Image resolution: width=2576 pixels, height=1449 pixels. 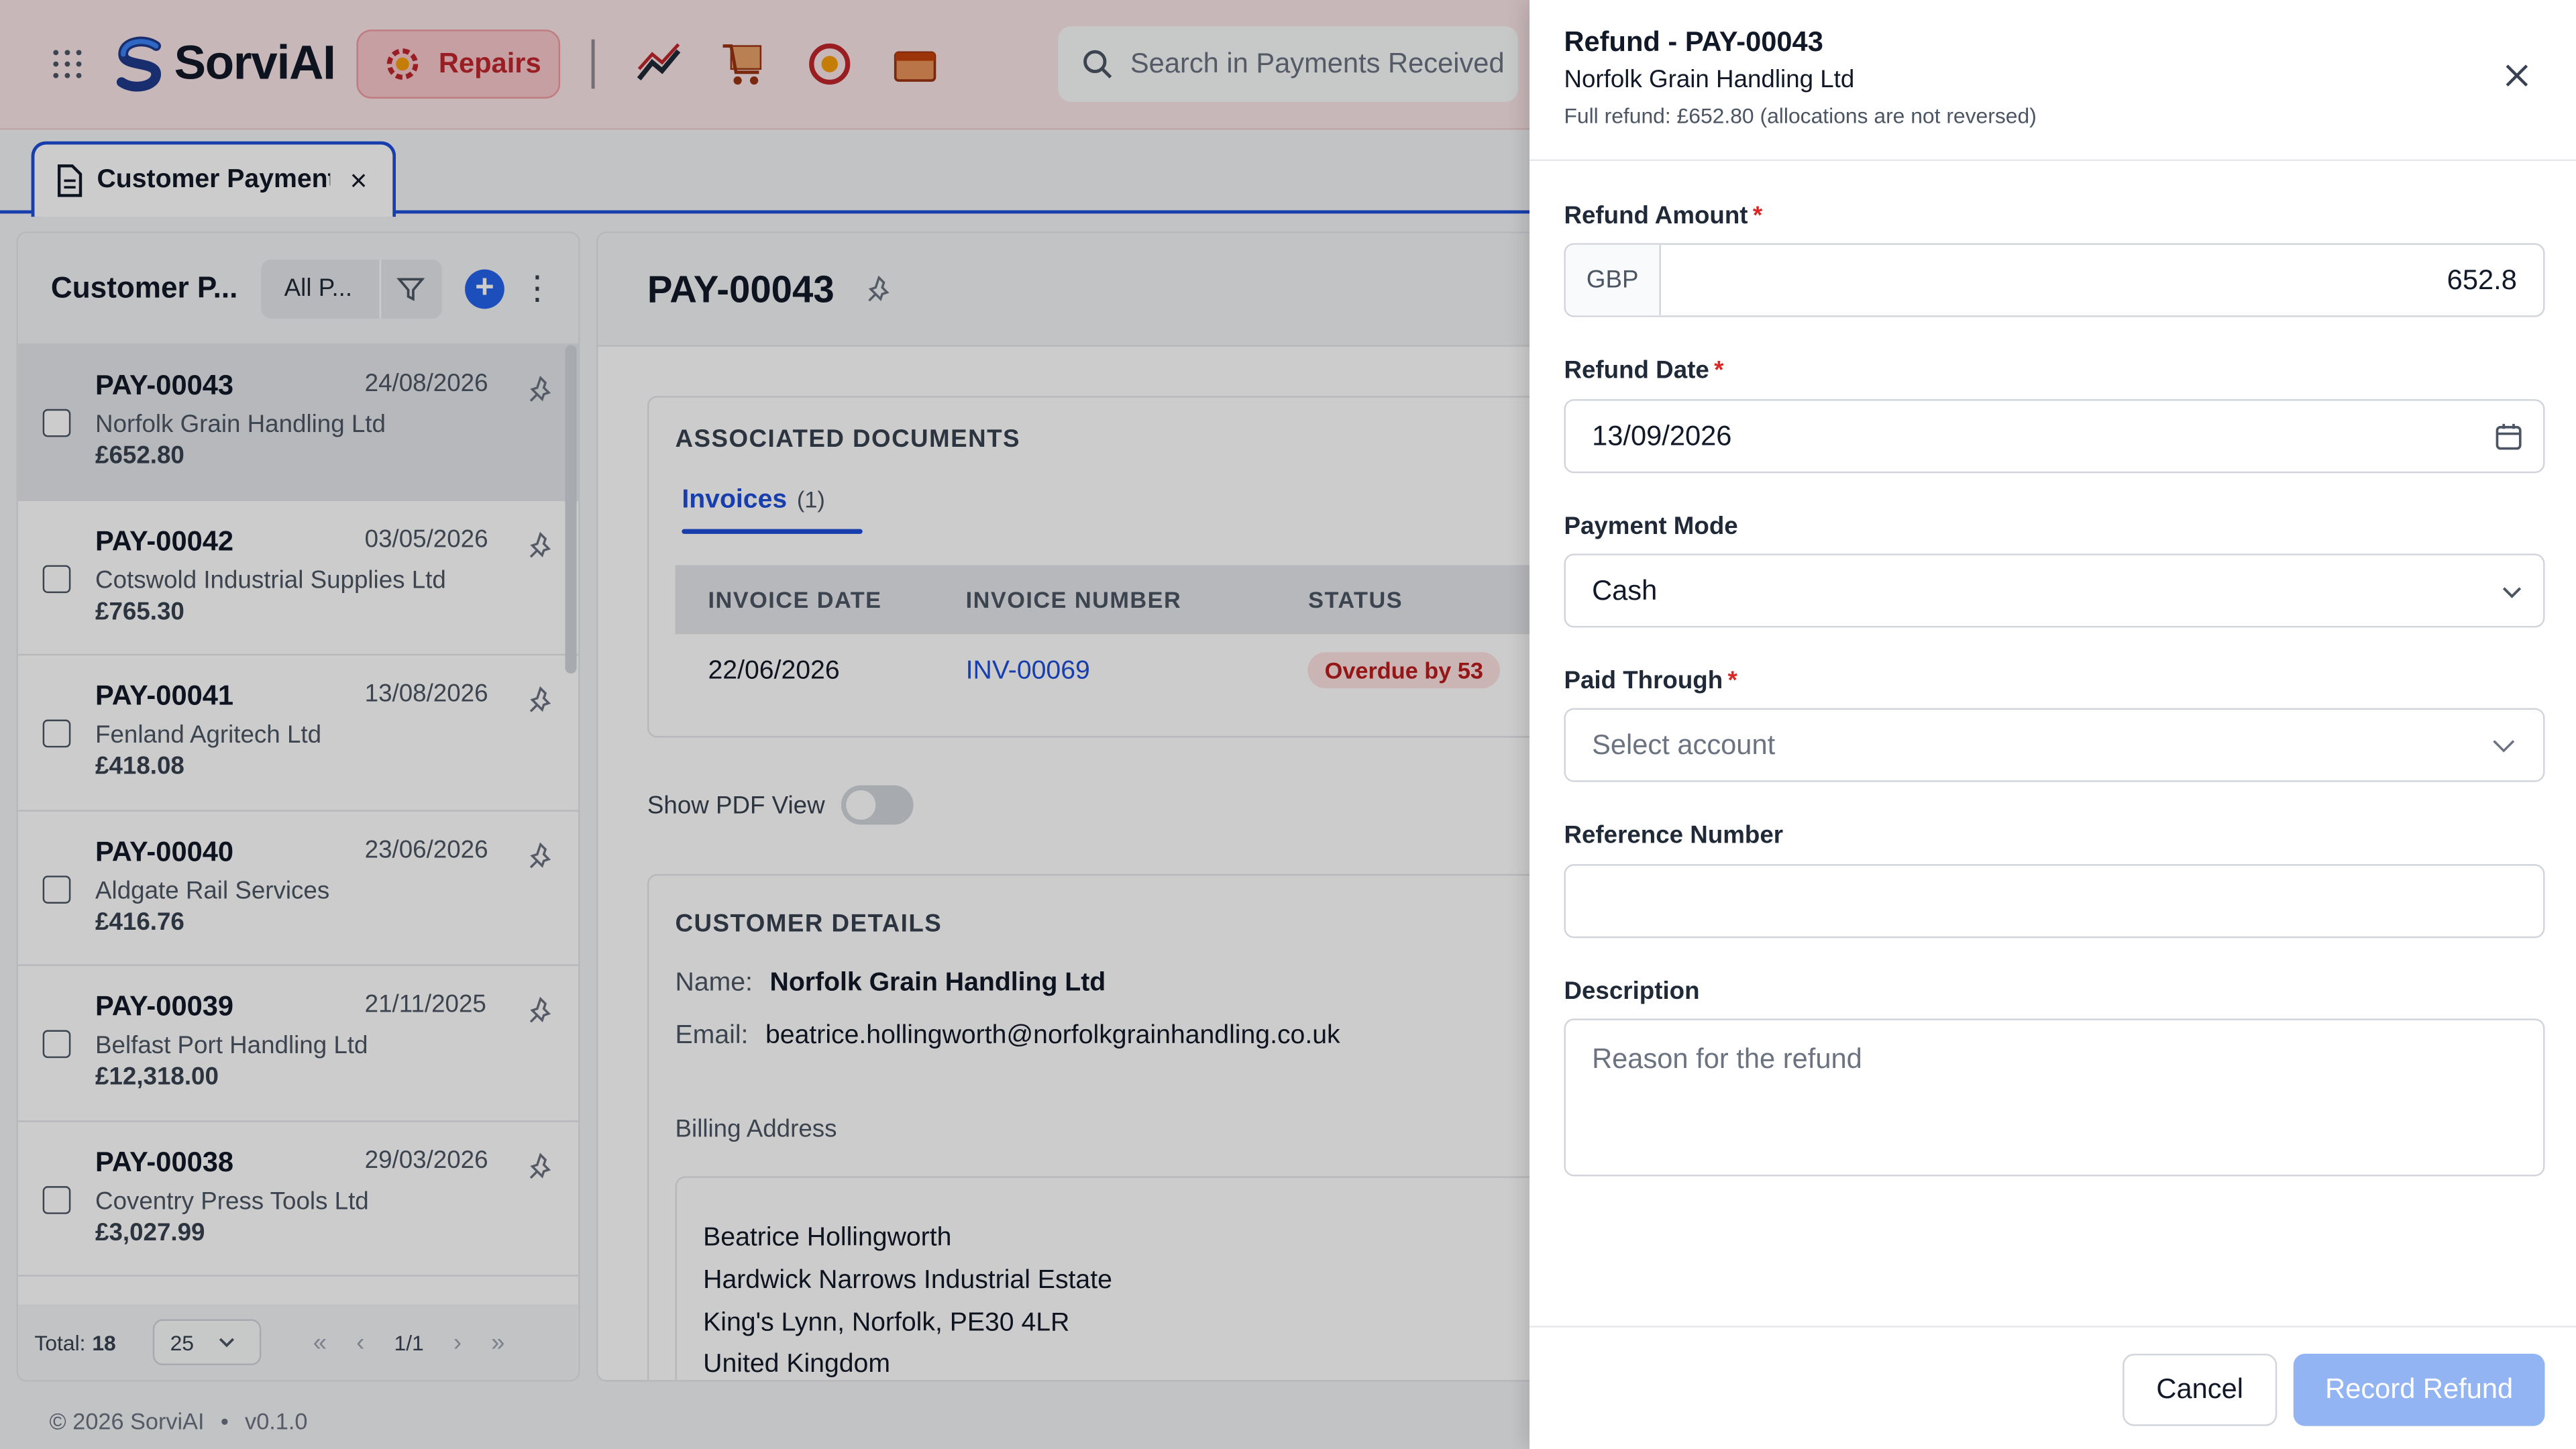 What do you see at coordinates (2054, 745) in the screenshot?
I see `paid-through-select: Select account` at bounding box center [2054, 745].